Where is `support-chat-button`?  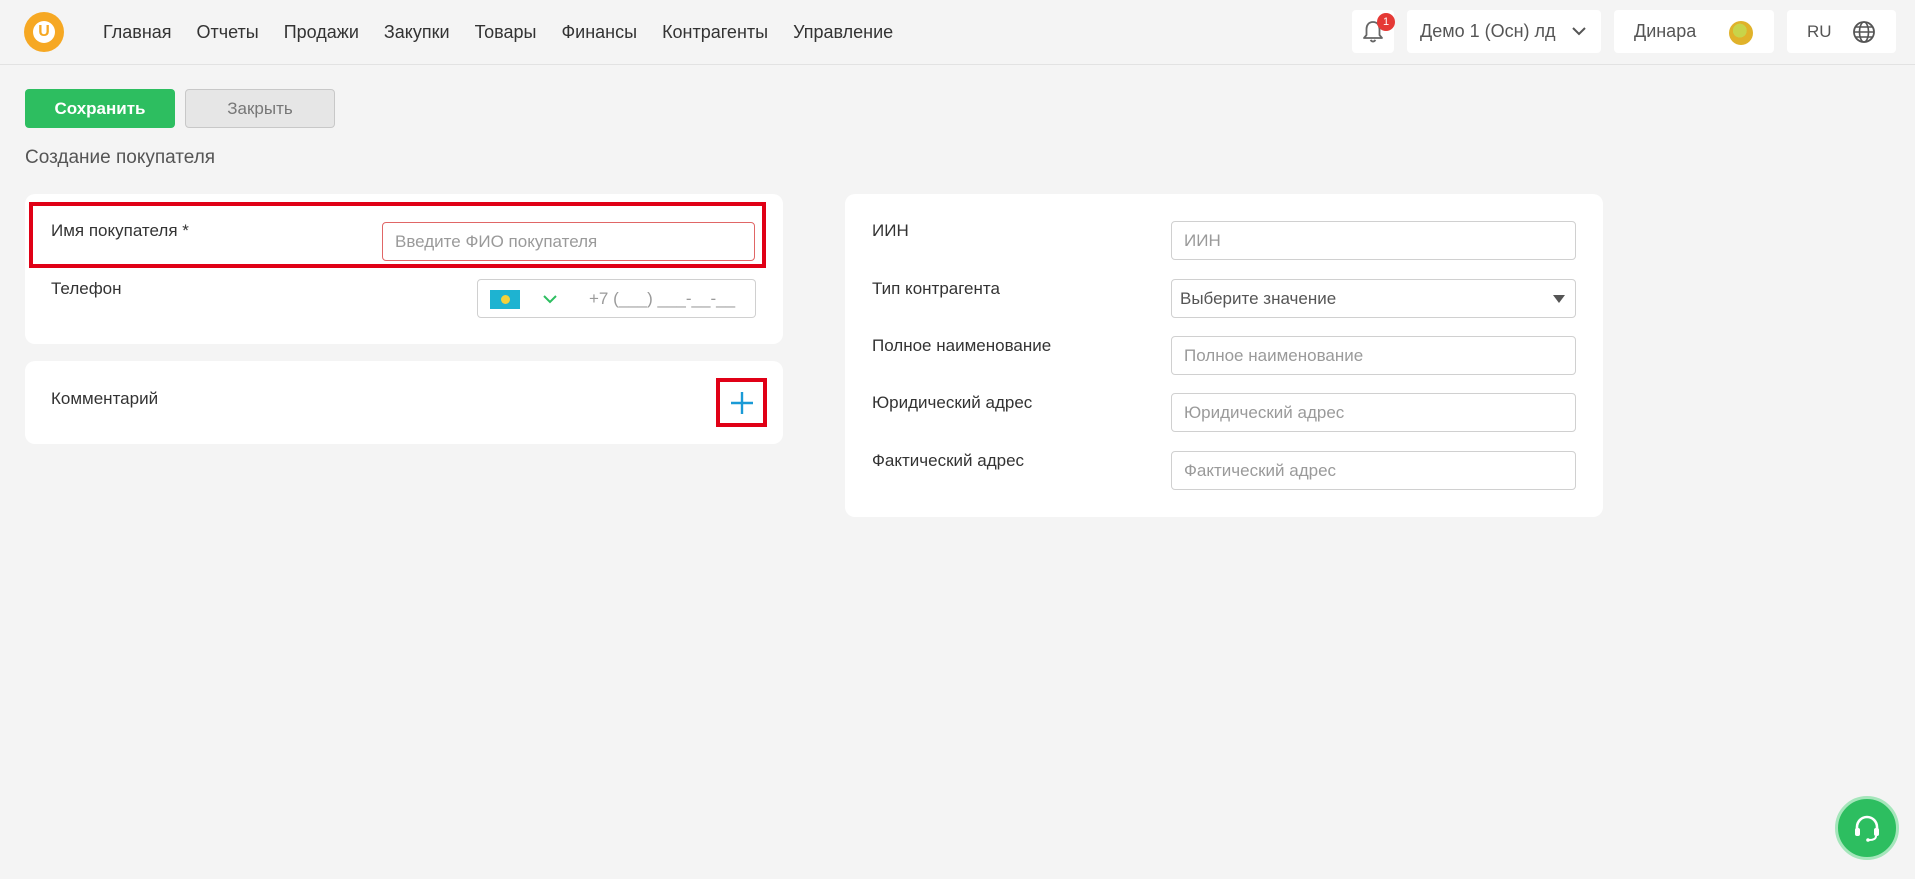
support-chat-button is located at coordinates (1867, 828).